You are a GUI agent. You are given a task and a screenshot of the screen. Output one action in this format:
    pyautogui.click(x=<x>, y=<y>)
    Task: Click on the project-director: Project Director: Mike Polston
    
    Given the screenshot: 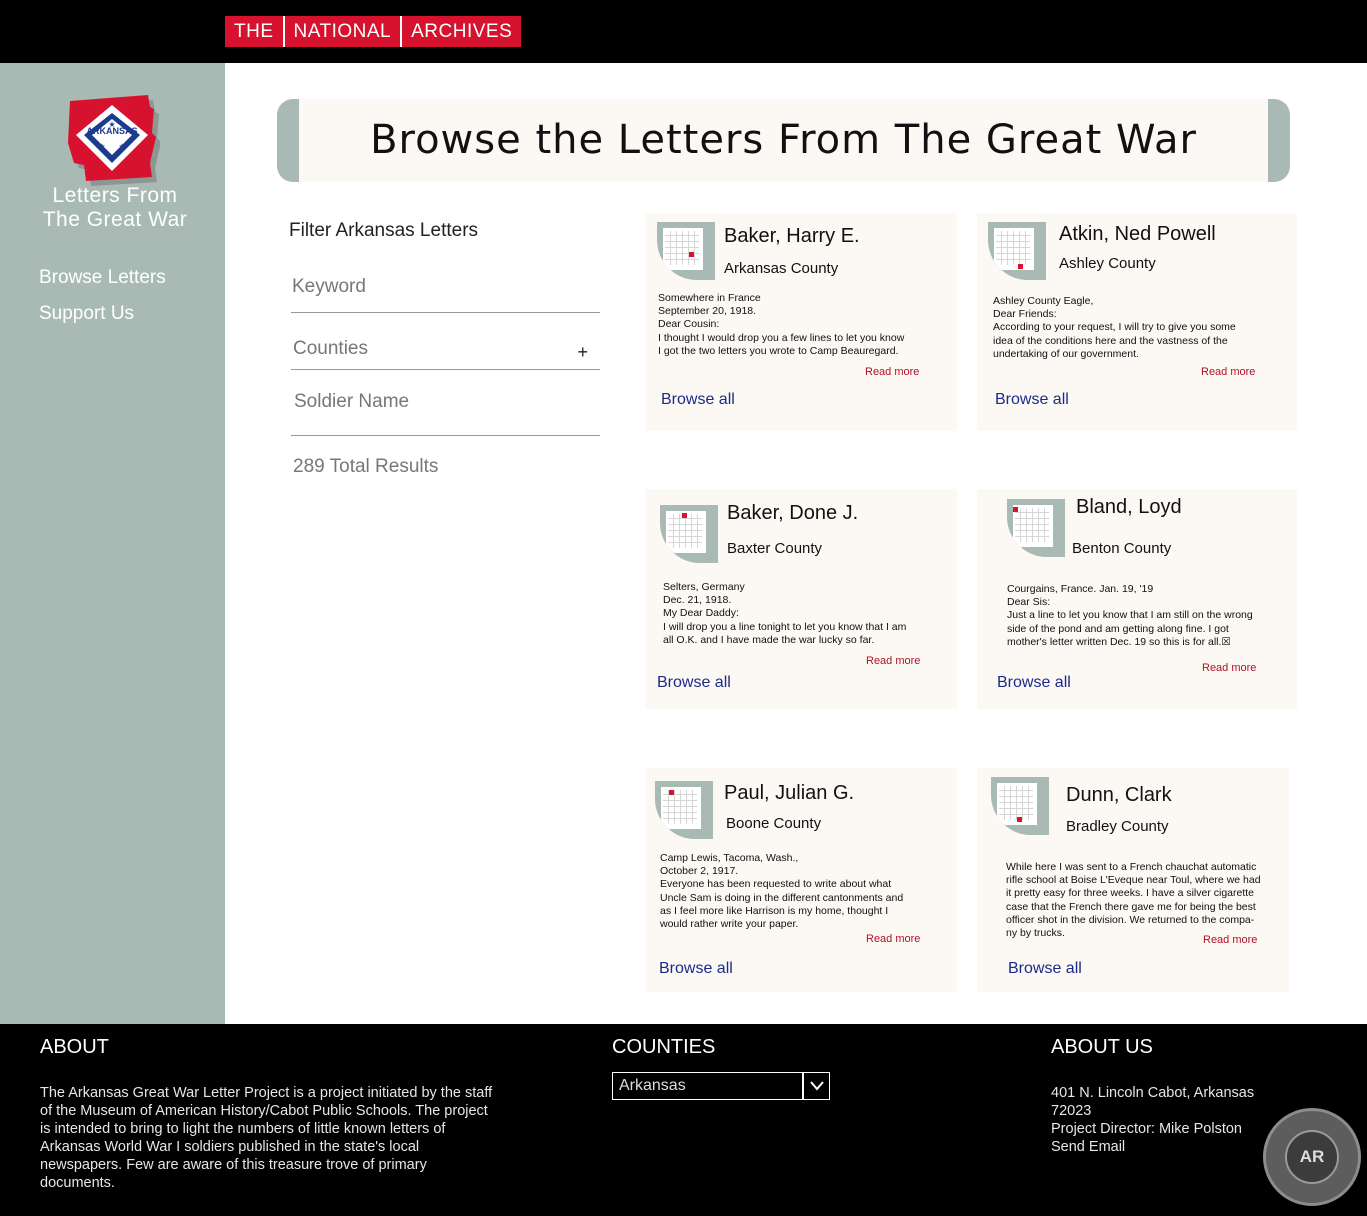 What is the action you would take?
    pyautogui.click(x=1146, y=1129)
    